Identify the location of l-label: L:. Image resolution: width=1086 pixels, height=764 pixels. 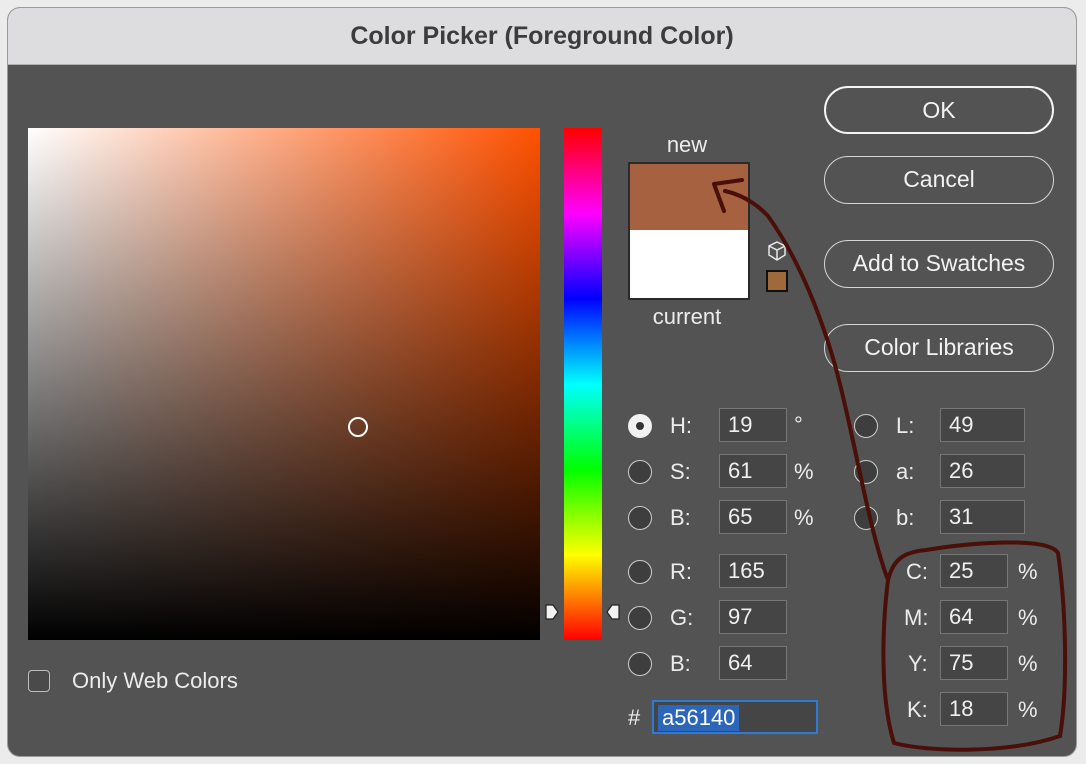
(905, 425).